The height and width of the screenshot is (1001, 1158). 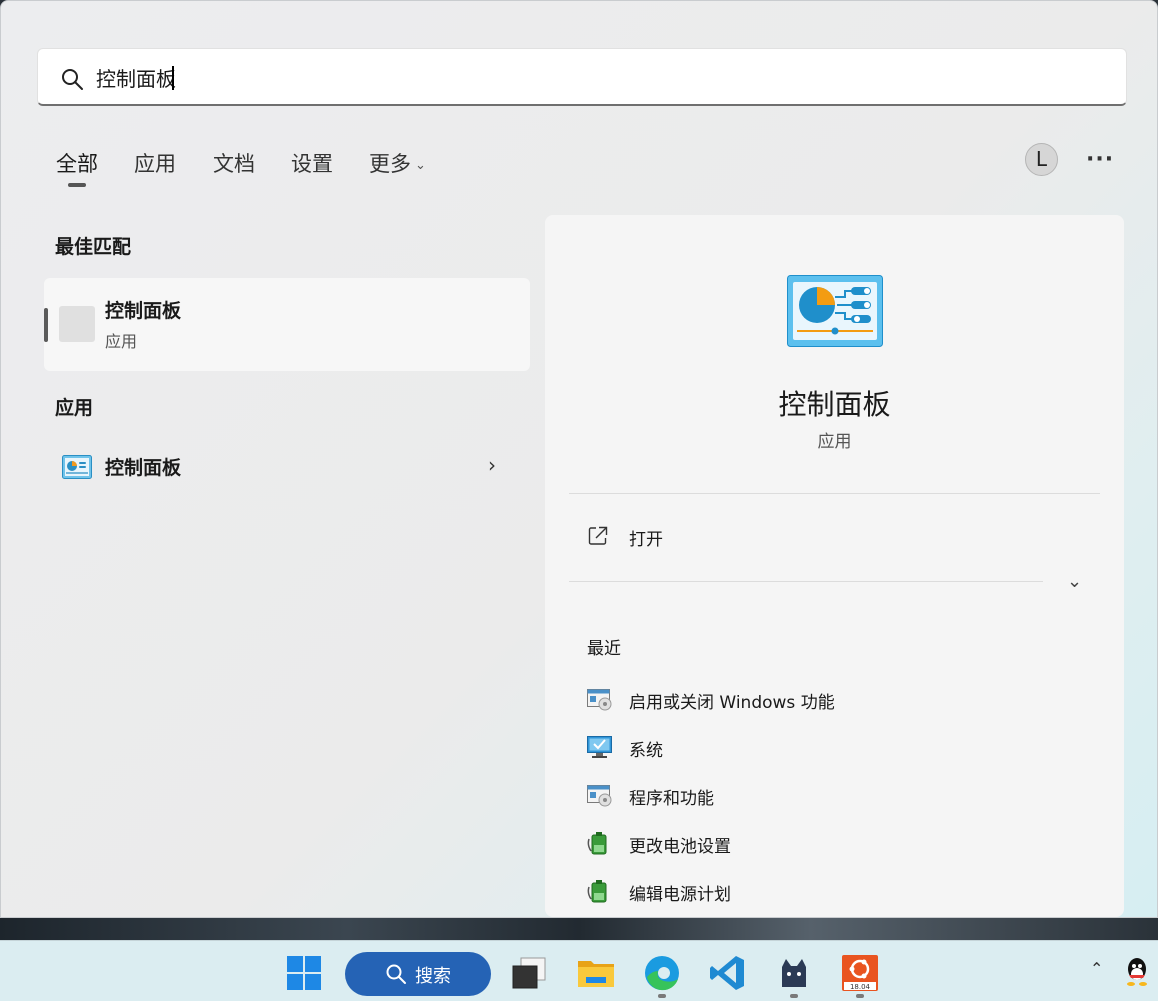 What do you see at coordinates (143, 468) in the screenshot?
I see `app-result-name: 控制面板` at bounding box center [143, 468].